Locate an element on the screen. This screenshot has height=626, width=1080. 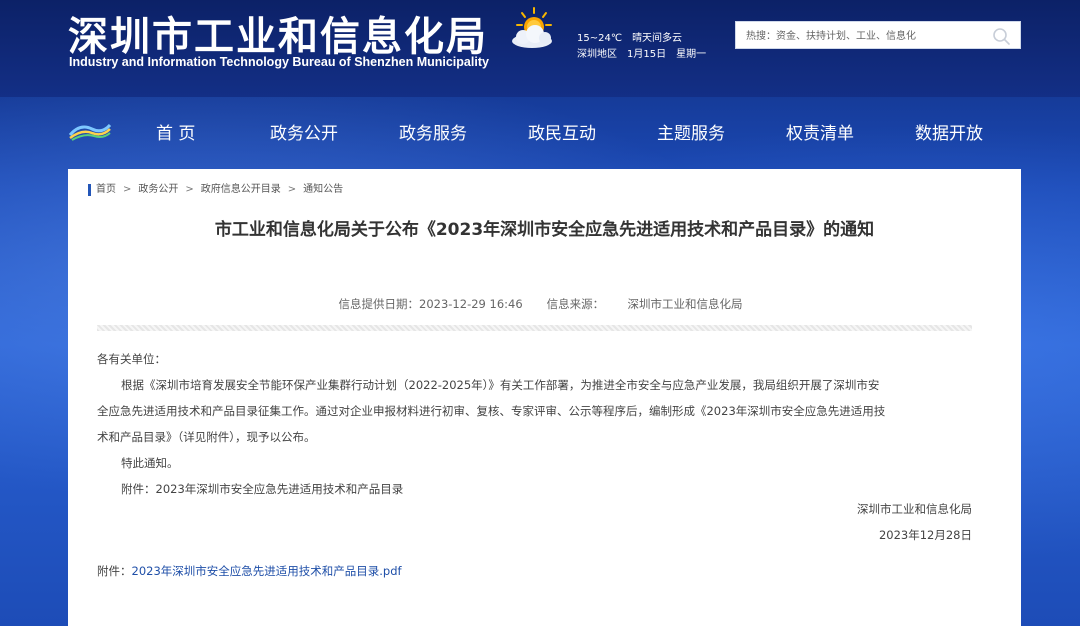
weather-temp-line: 15~24℃ 晴天间多云 is located at coordinates (634, 36).